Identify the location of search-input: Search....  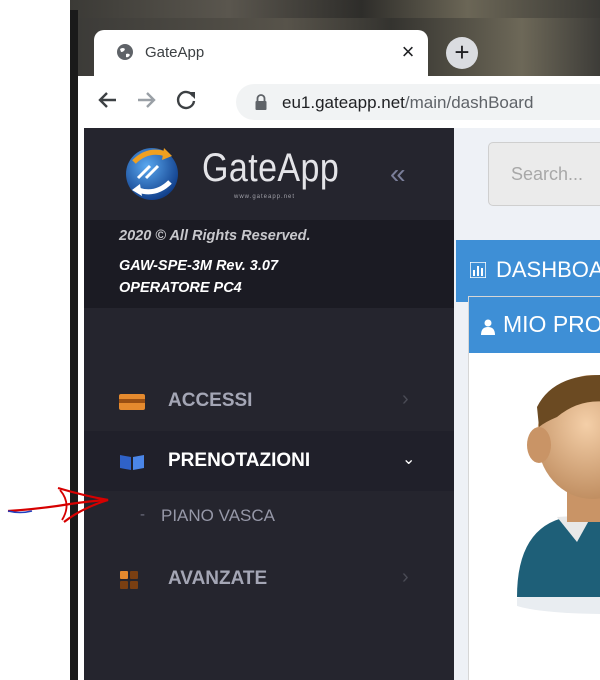
(544, 174).